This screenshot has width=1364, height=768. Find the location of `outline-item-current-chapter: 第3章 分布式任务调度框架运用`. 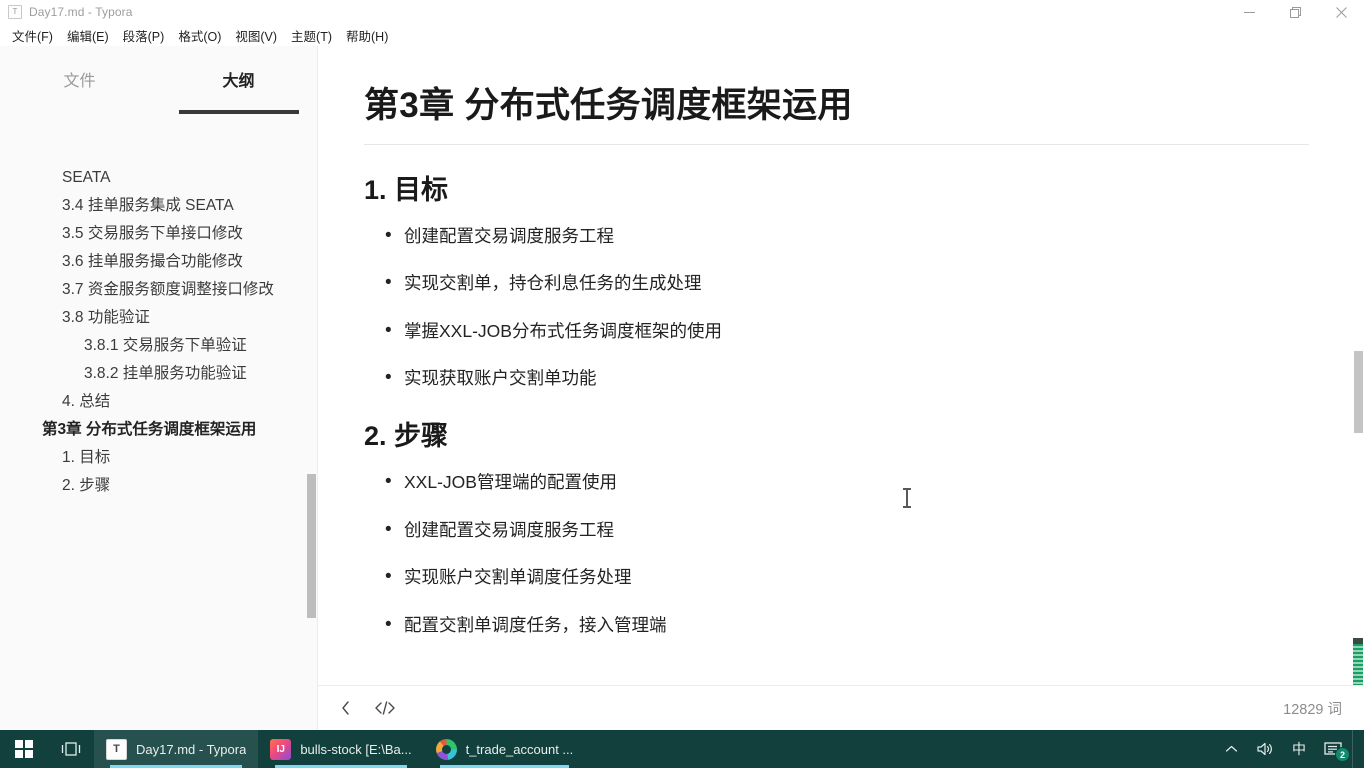

outline-item-current-chapter: 第3章 分布式任务调度框架运用 is located at coordinates (159, 430).